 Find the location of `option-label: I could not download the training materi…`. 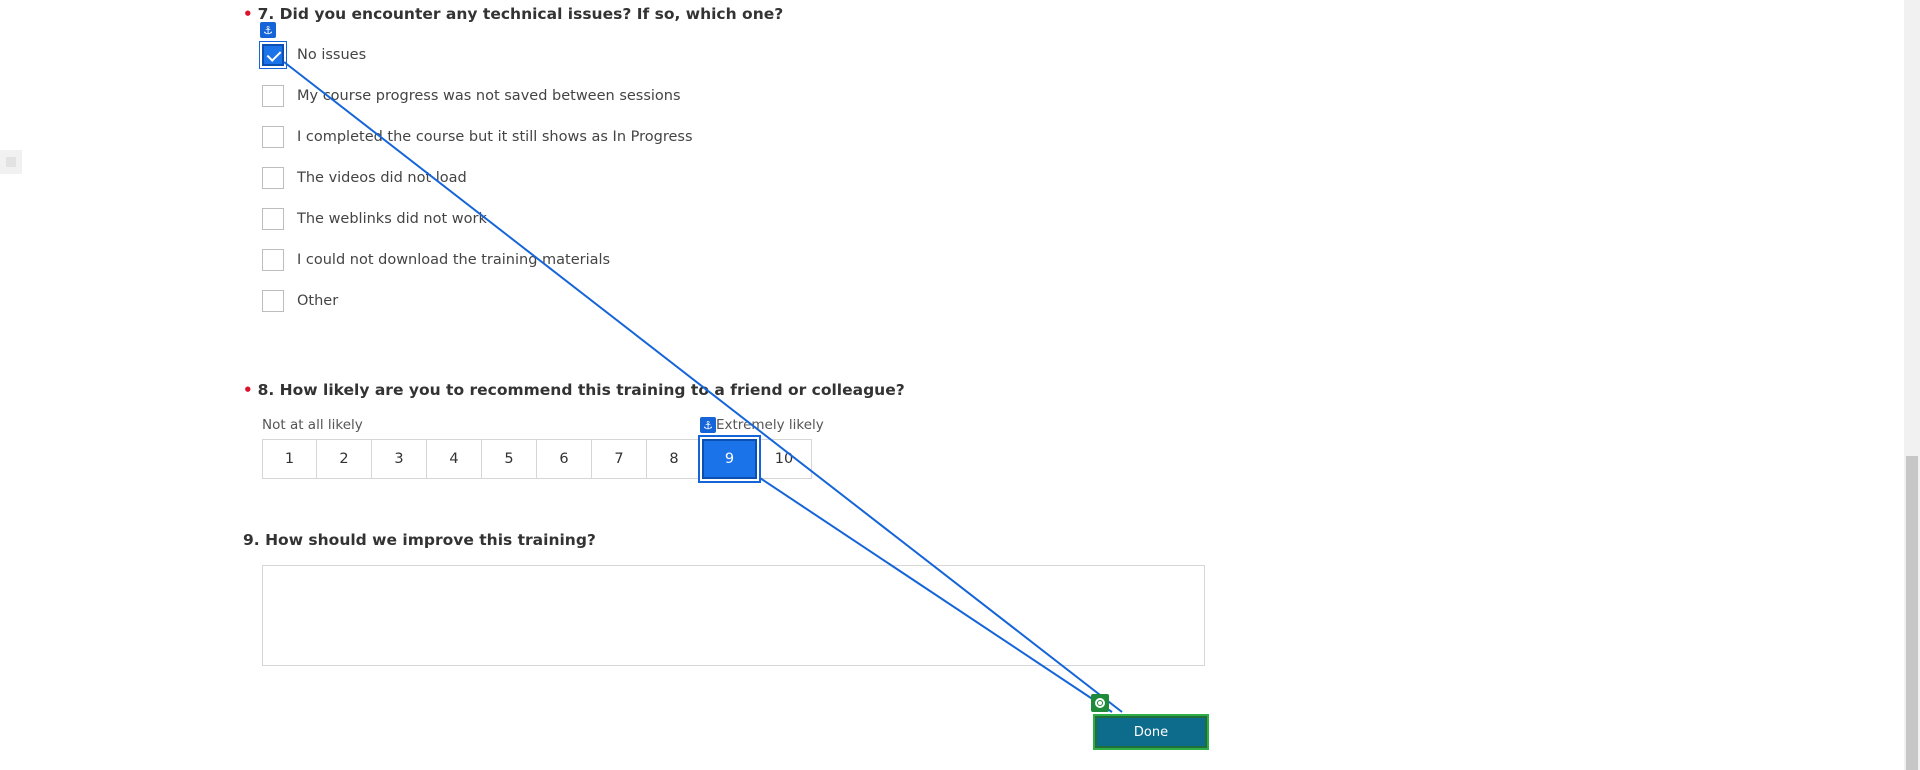

option-label: I could not download the training materi… is located at coordinates (454, 260).